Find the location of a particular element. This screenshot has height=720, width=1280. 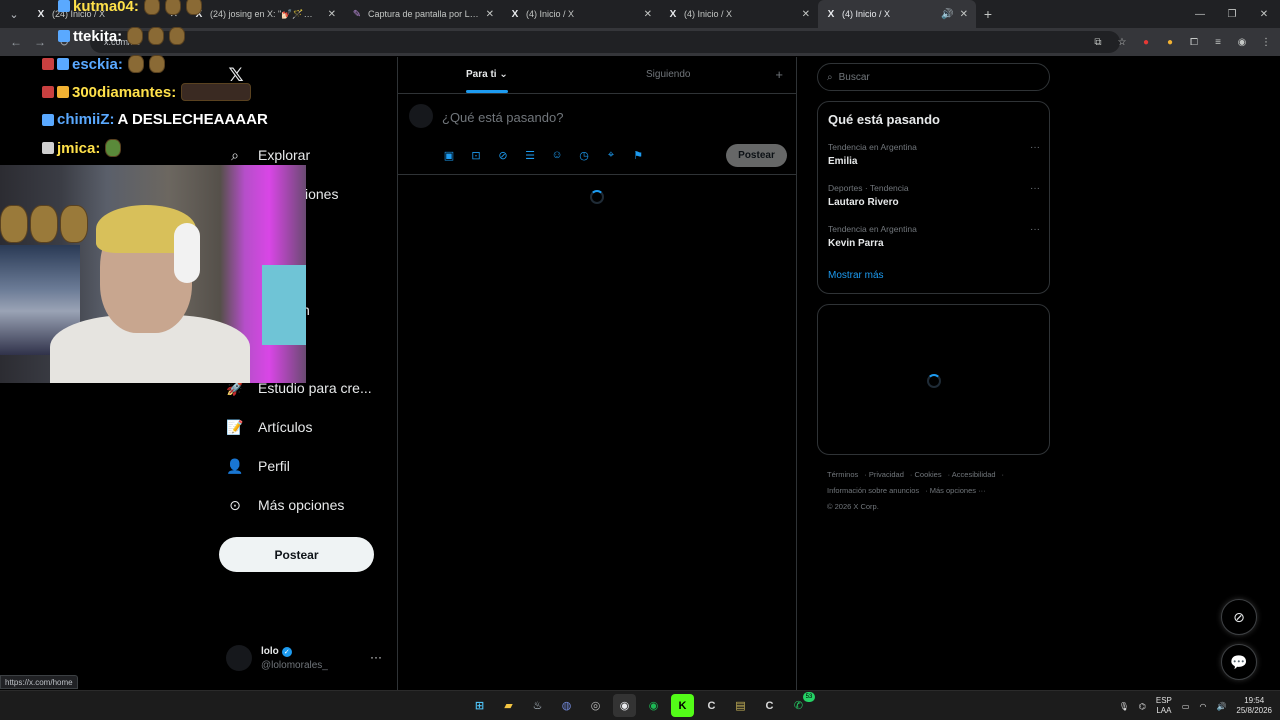

kick-icon: K is located at coordinates (682, 705).